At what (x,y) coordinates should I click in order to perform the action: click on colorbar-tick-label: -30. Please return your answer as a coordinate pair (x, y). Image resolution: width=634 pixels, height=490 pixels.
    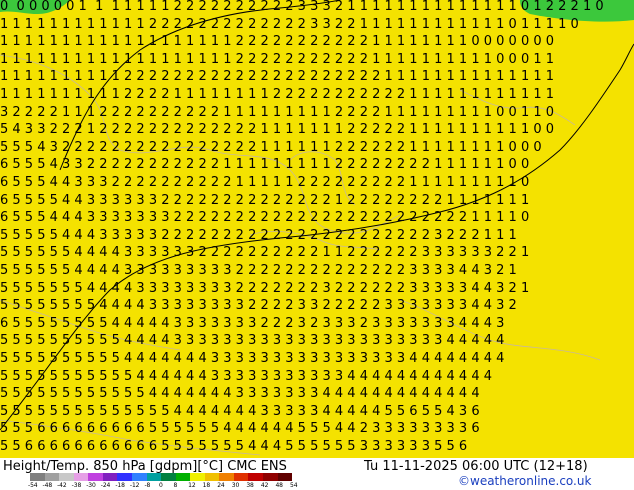
    Looking at the image, I should click on (91, 485).